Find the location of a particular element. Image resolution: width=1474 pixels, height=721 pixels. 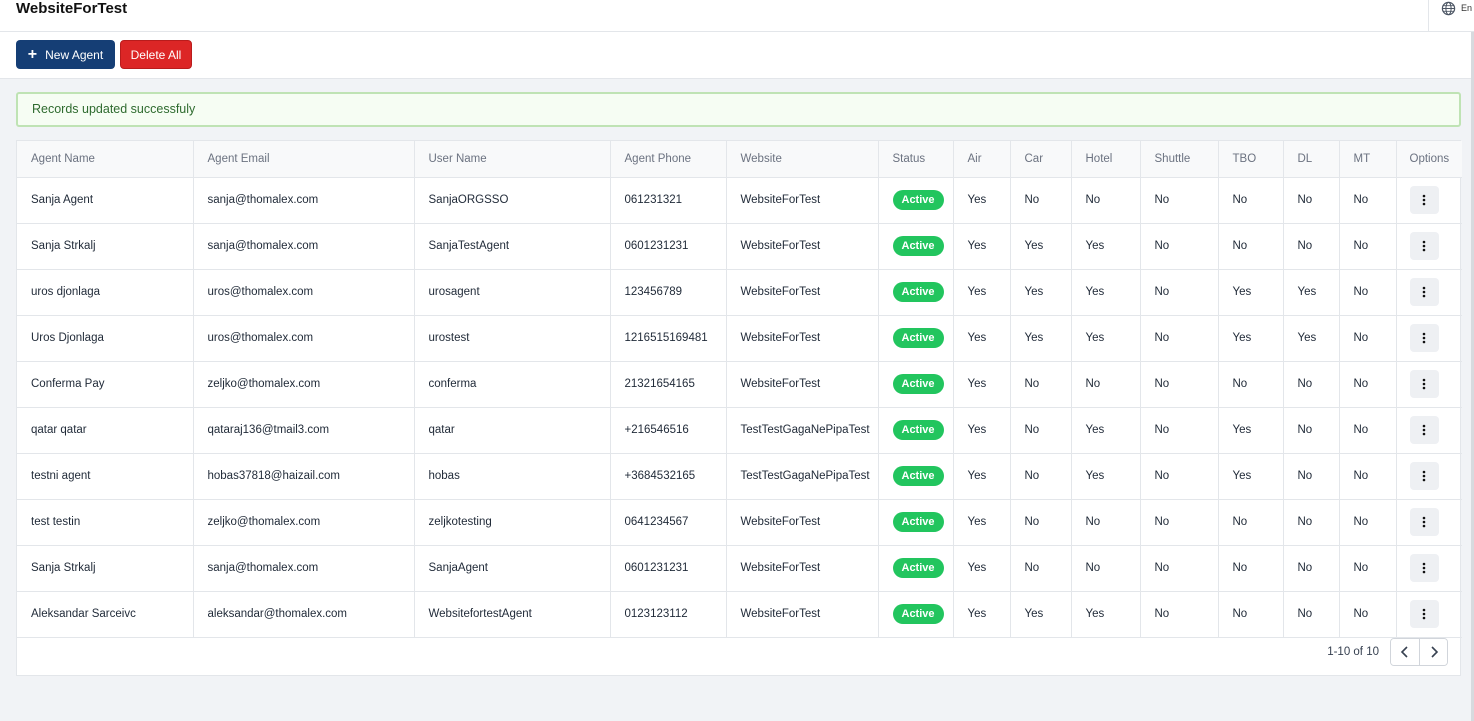

cell-website: TestTestGagaNePipaTest is located at coordinates (802, 476).